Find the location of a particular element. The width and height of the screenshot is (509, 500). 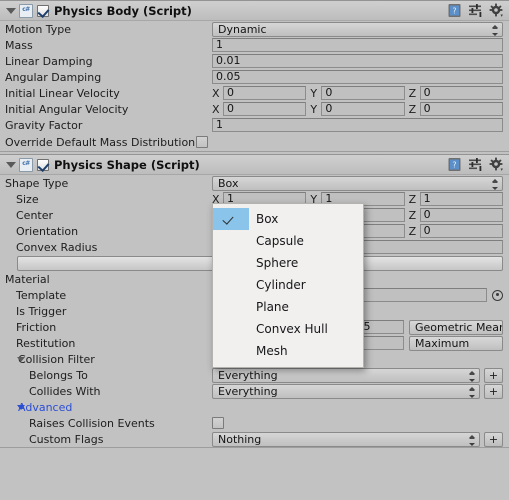

row-motion-type: Motion Type Dynamic is located at coordinates (254, 29).